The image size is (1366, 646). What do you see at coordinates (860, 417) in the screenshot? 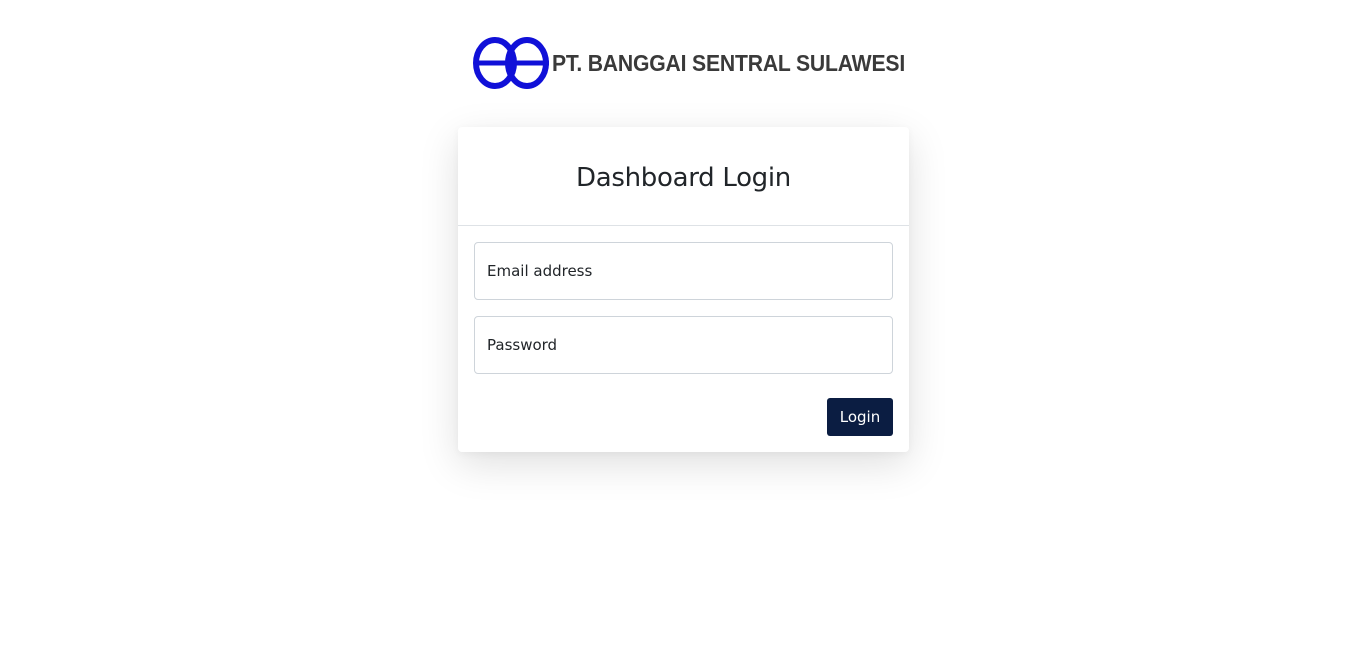
I see `login-button: Login` at bounding box center [860, 417].